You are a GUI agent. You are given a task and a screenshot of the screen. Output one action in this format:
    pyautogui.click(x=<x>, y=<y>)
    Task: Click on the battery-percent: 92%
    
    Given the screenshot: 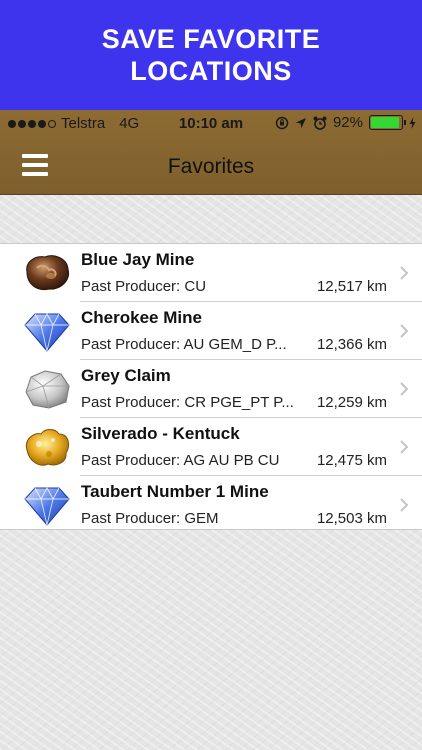 What is the action you would take?
    pyautogui.click(x=347, y=122)
    